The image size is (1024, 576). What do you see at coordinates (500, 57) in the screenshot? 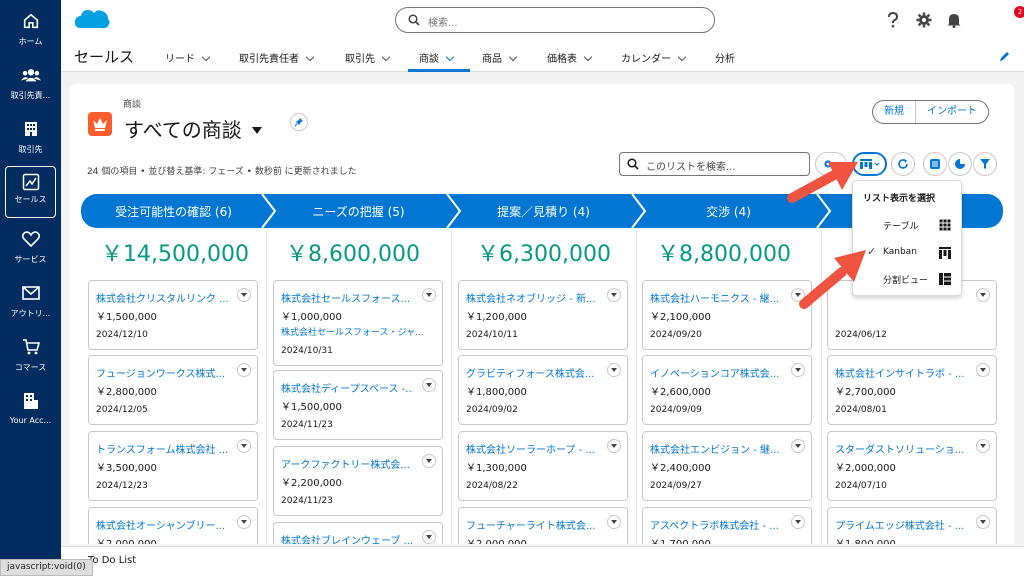
I see `tab-products: 商品` at bounding box center [500, 57].